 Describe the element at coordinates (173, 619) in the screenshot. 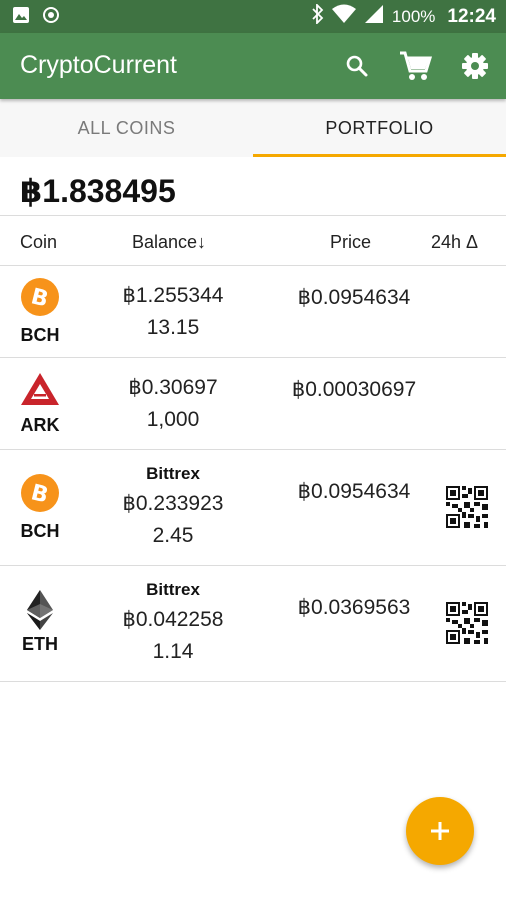

I see `btc-balance: ฿0.042258` at that location.